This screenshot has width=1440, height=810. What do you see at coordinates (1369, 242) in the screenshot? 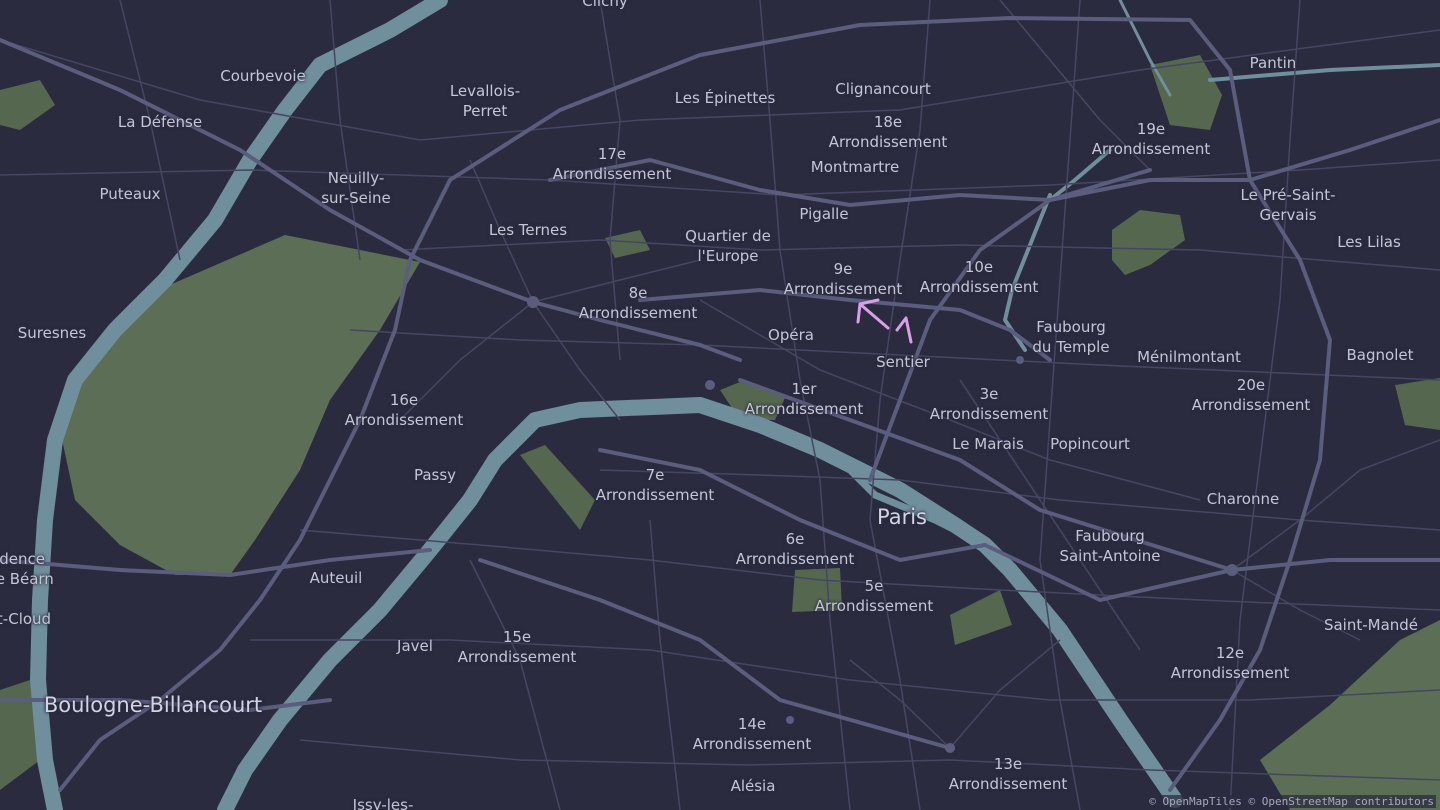
I see `place-label-les-lilas: Les Lilas` at bounding box center [1369, 242].